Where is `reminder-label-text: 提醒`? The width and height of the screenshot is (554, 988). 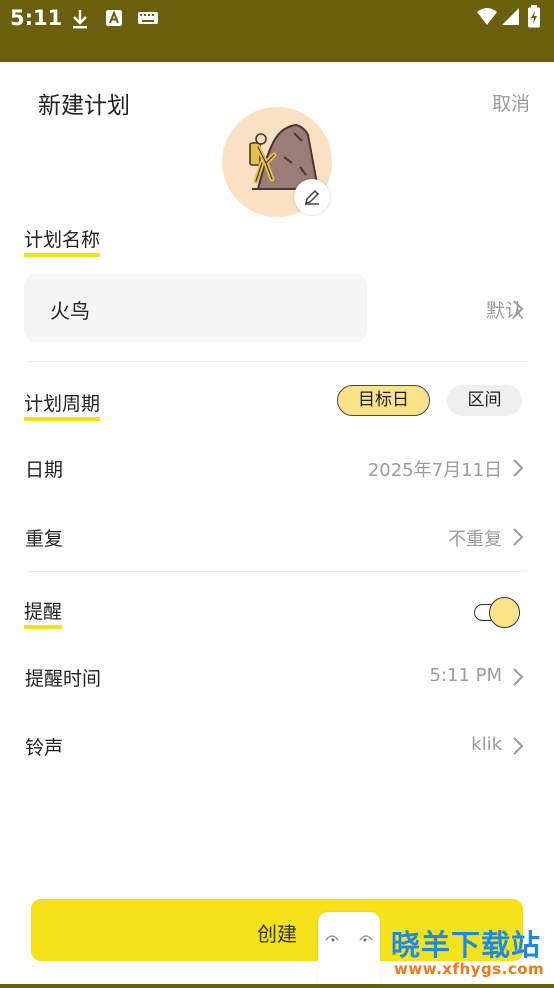 reminder-label-text: 提醒 is located at coordinates (43, 612).